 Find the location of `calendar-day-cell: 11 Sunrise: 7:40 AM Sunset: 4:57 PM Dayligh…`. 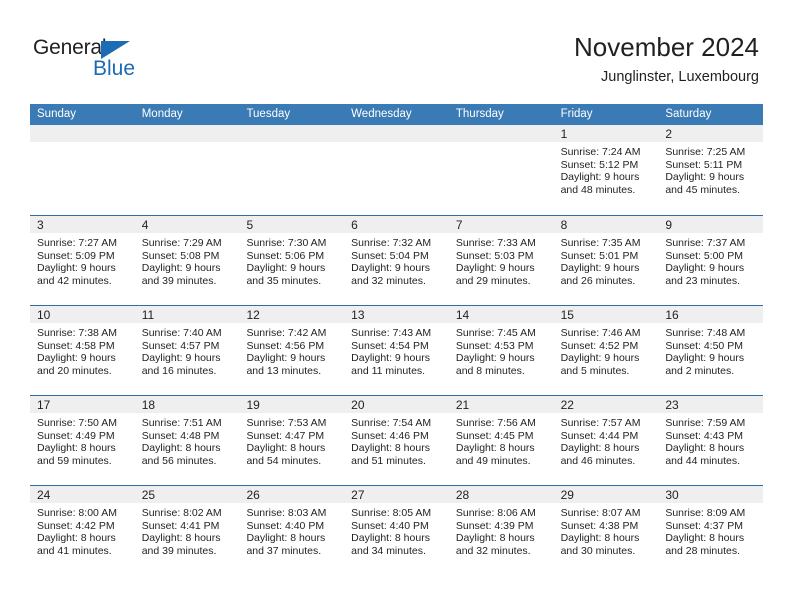

calendar-day-cell: 11 Sunrise: 7:40 AM Sunset: 4:57 PM Dayligh… is located at coordinates (187, 350).